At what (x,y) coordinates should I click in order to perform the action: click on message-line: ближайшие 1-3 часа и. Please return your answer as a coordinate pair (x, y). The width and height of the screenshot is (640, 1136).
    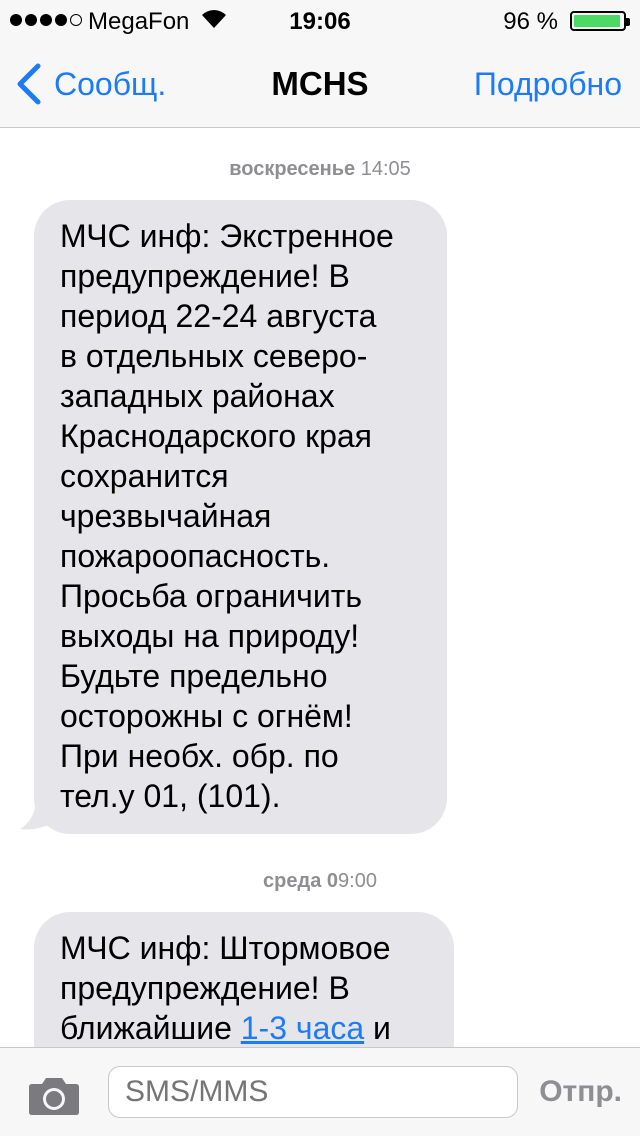
    Looking at the image, I should click on (243, 1027).